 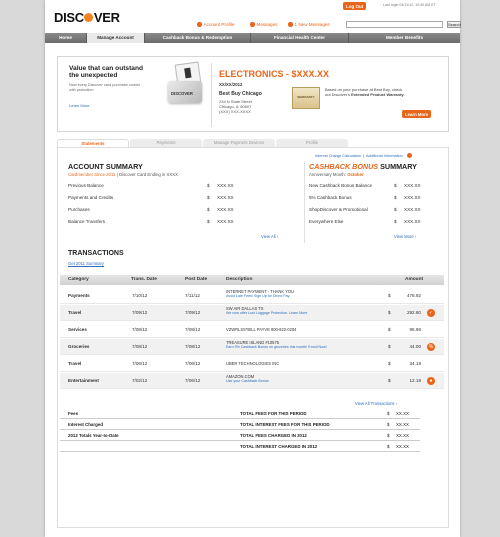 What do you see at coordinates (105, 166) in the screenshot?
I see `account-summary-title: ACCOUNT SUMMARY` at bounding box center [105, 166].